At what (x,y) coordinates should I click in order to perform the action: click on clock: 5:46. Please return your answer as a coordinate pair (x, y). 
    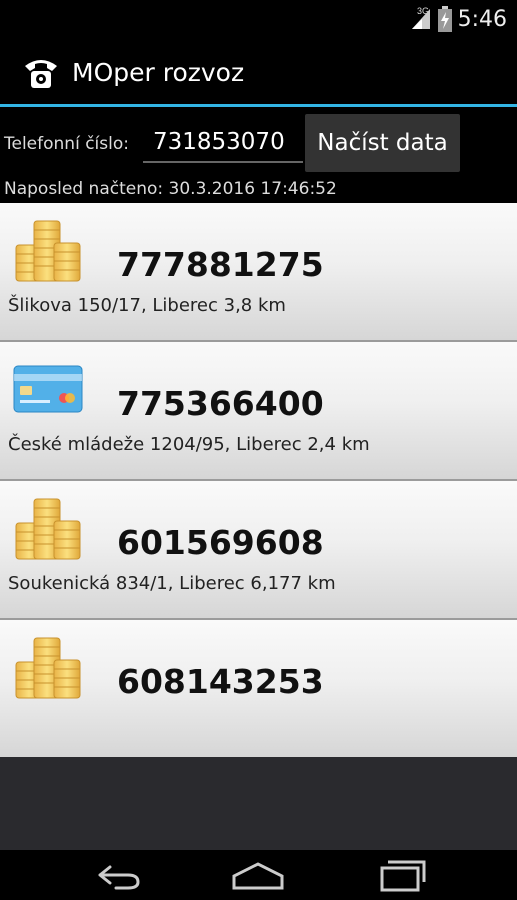
    Looking at the image, I should click on (482, 19).